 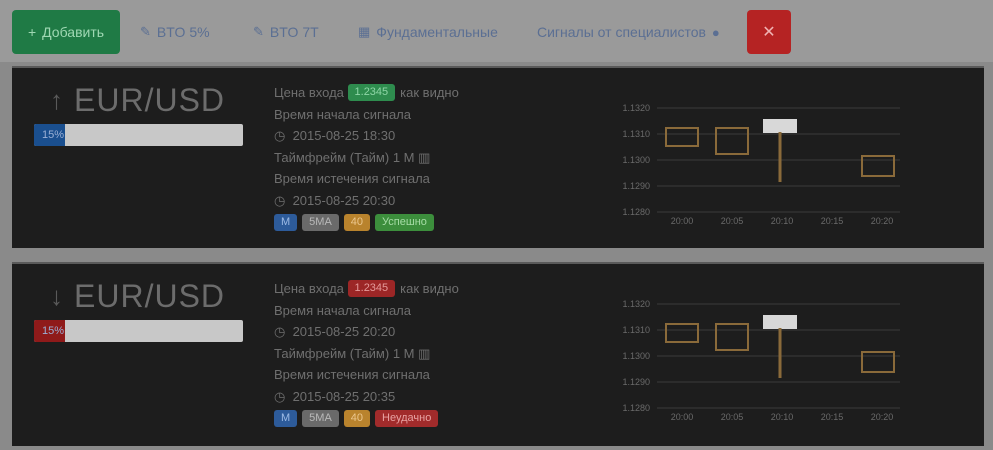 I want to click on arrow-down-icon: ↓, so click(x=57, y=296).